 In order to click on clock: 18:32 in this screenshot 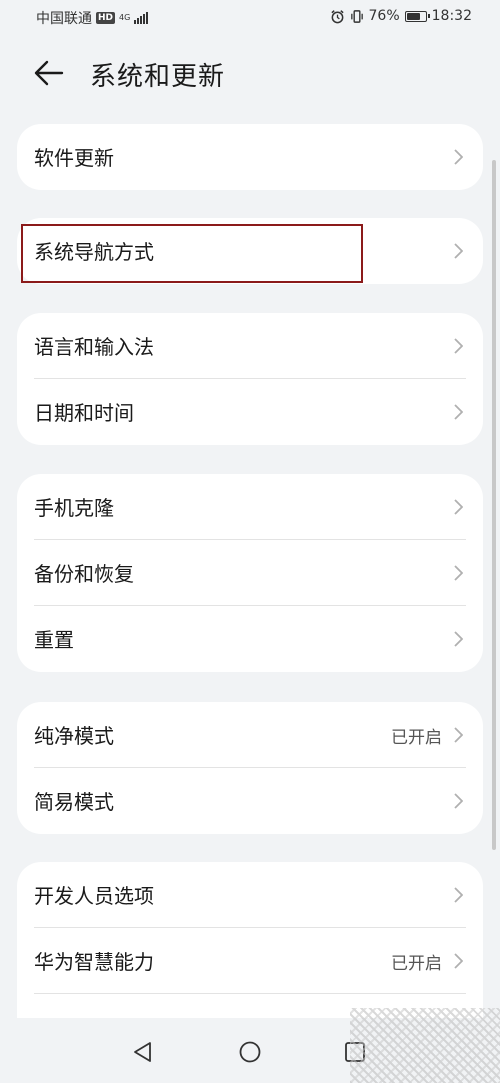, I will do `click(451, 16)`.